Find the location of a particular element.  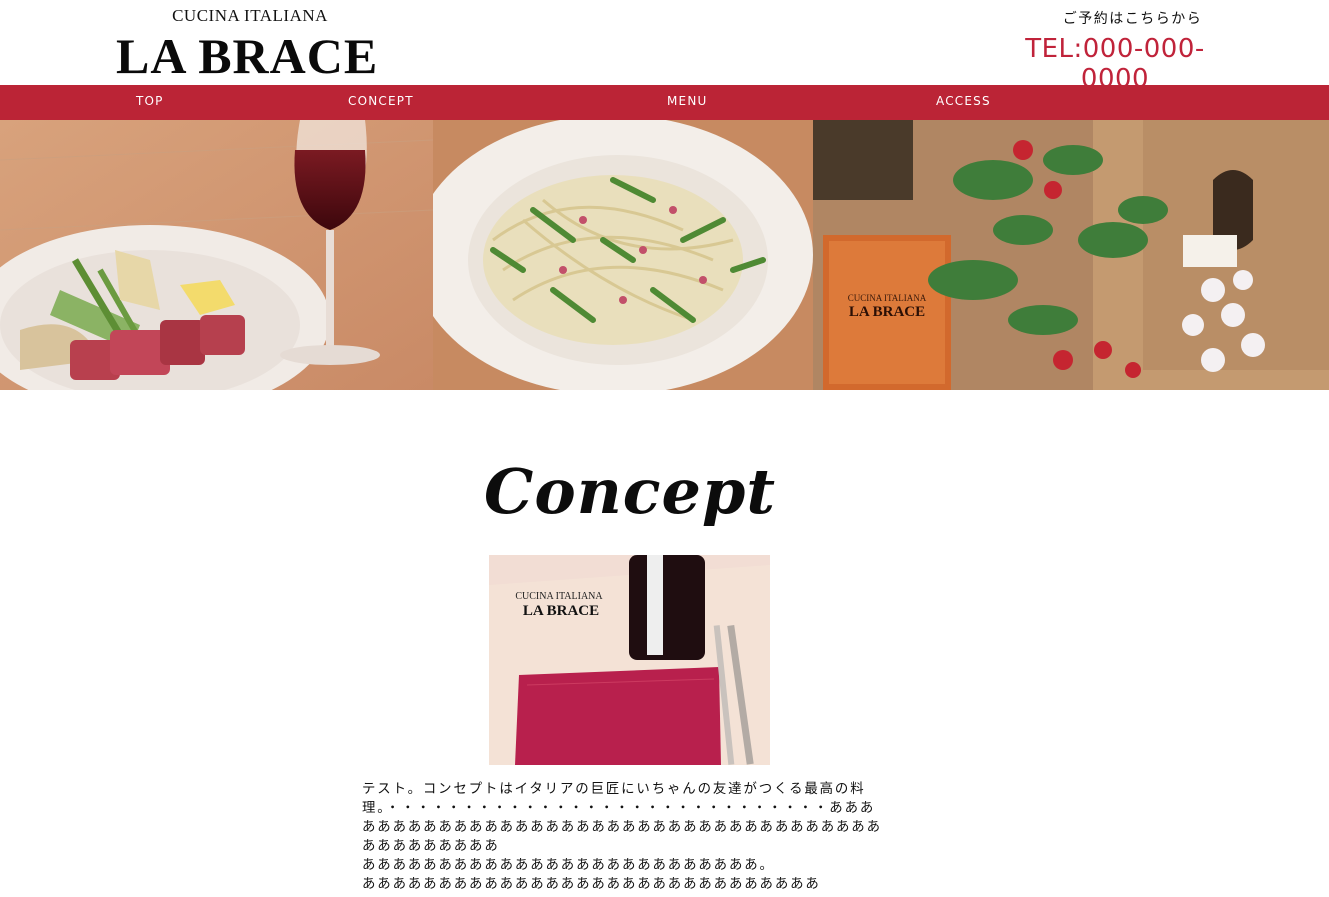

logo: LA BRACE is located at coordinates (256, 56).